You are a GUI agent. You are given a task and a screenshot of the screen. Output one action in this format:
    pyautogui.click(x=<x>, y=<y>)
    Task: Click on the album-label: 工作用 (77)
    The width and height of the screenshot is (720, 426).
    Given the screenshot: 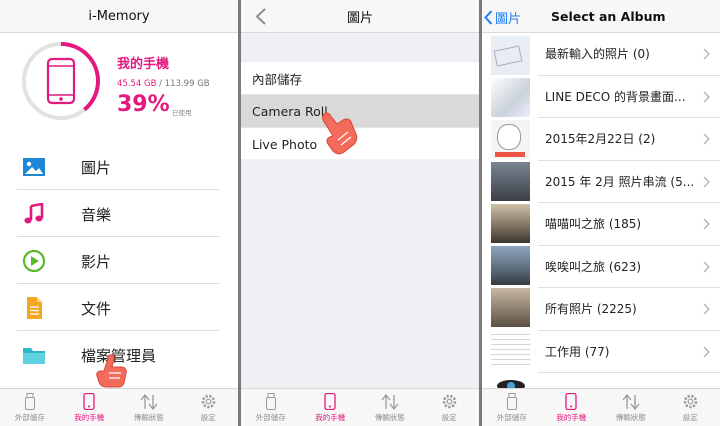 What is the action you would take?
    pyautogui.click(x=577, y=351)
    